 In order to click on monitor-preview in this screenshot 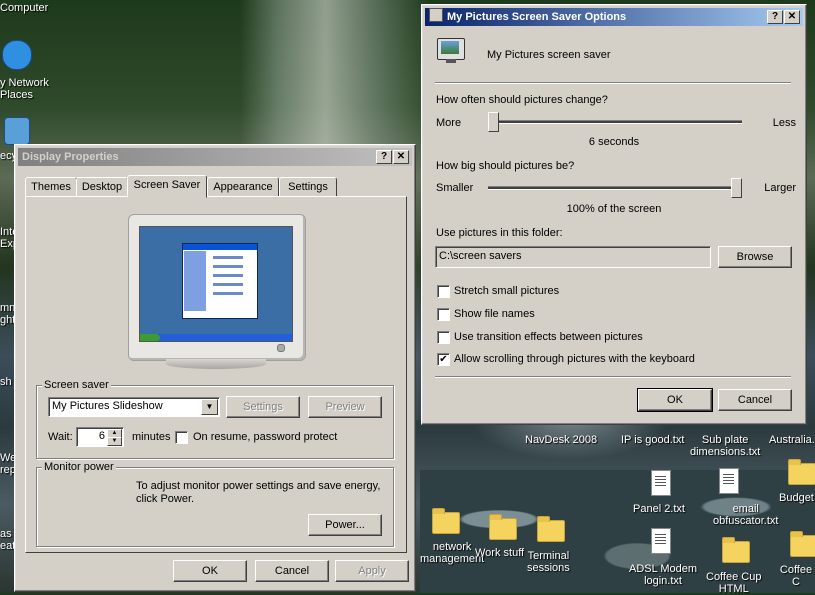, I will do `click(217, 287)`.